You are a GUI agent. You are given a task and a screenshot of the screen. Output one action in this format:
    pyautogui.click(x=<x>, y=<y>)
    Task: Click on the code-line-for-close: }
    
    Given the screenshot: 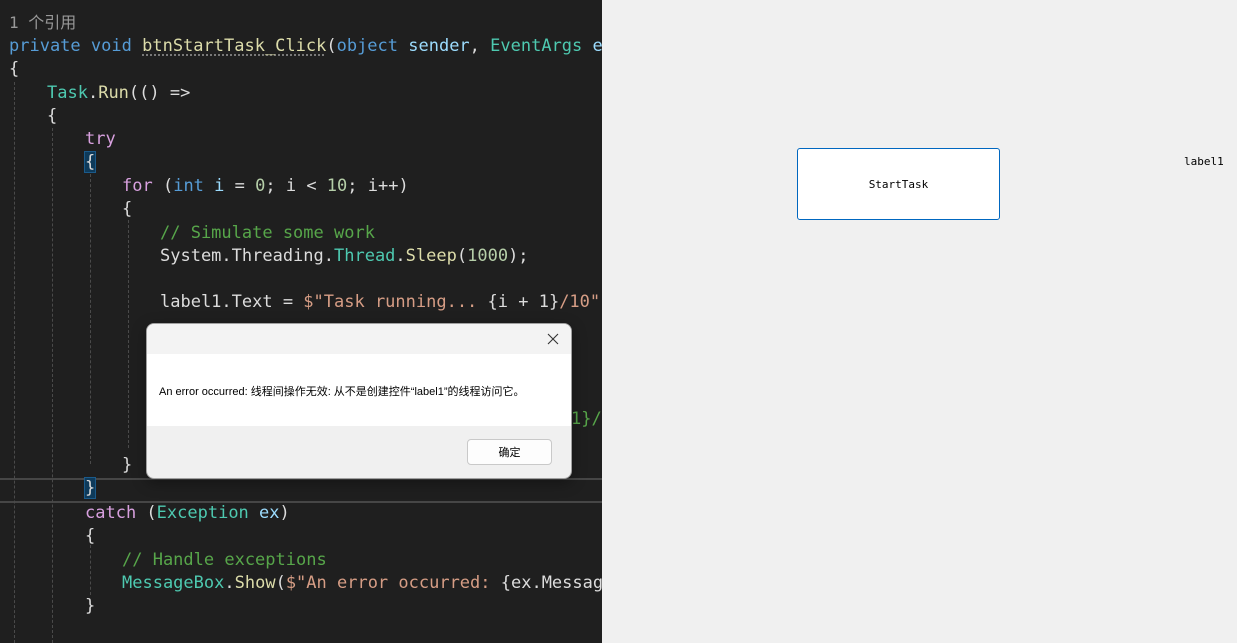 What is the action you would take?
    pyautogui.click(x=127, y=465)
    